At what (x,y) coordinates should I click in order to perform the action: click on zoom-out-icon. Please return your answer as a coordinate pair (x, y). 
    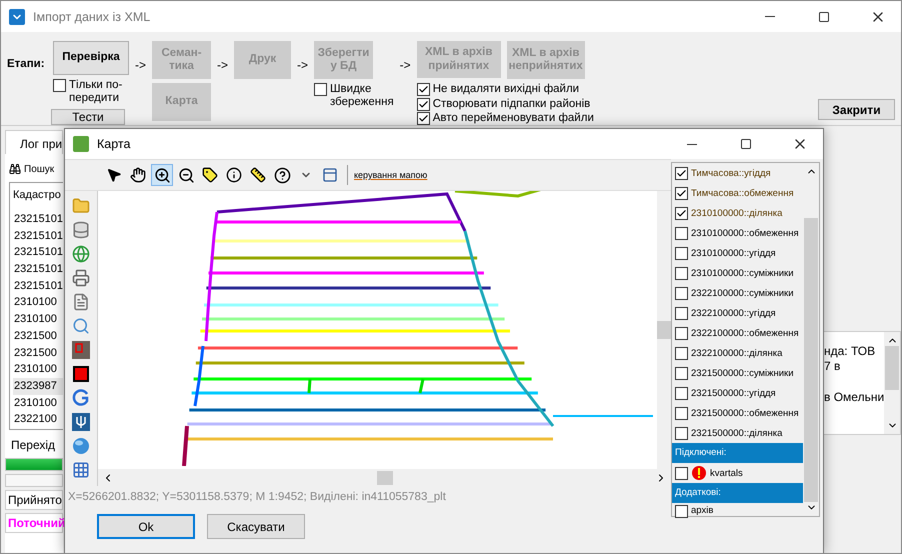
    Looking at the image, I should click on (186, 175).